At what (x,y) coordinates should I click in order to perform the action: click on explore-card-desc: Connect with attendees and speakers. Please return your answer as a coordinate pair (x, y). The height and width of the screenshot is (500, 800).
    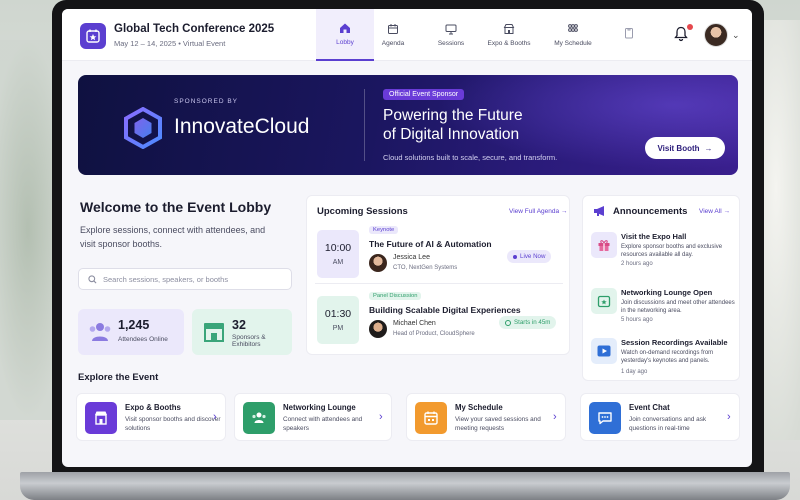
    Looking at the image, I should click on (323, 424).